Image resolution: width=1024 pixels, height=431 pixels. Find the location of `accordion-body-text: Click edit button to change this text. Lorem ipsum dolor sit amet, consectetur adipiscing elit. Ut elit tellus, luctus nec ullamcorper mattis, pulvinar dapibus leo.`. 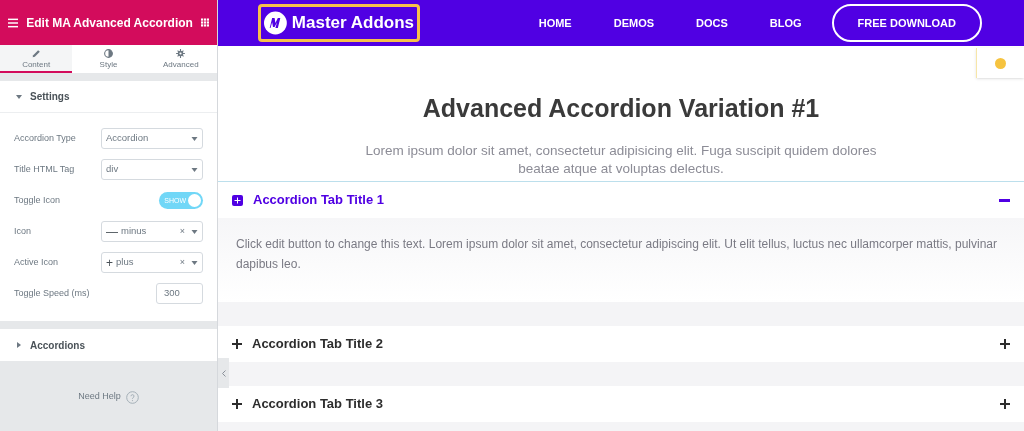

accordion-body-text: Click edit button to change this text. Lorem ipsum dolor sit amet, consectetur adipiscing elit. Ut elit tellus, luctus nec ullamcorper mattis, pulvinar dapibus leo. is located at coordinates (617, 254).